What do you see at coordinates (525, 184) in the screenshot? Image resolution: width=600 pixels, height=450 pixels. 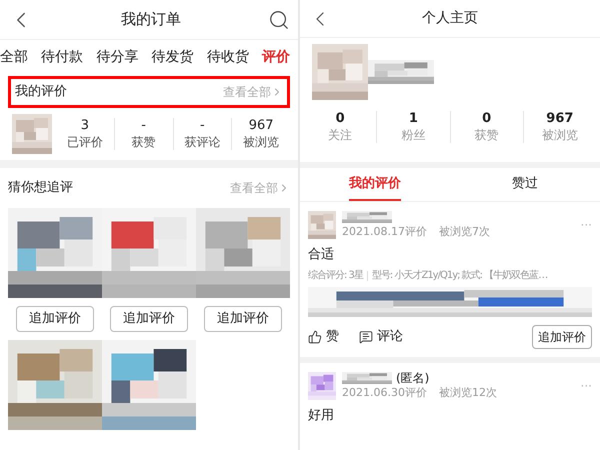 I see `profile-tab: 赞过` at bounding box center [525, 184].